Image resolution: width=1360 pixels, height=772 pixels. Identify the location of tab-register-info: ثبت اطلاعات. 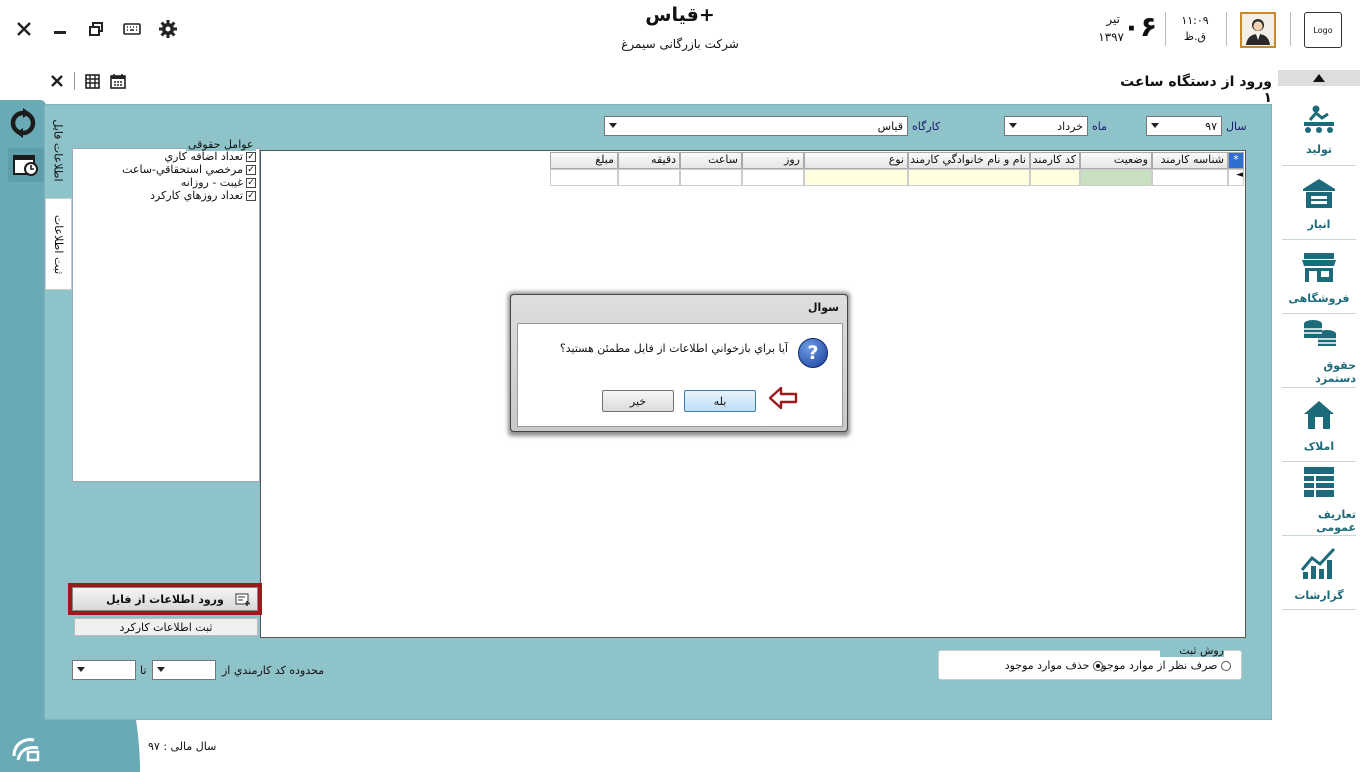
(58, 244).